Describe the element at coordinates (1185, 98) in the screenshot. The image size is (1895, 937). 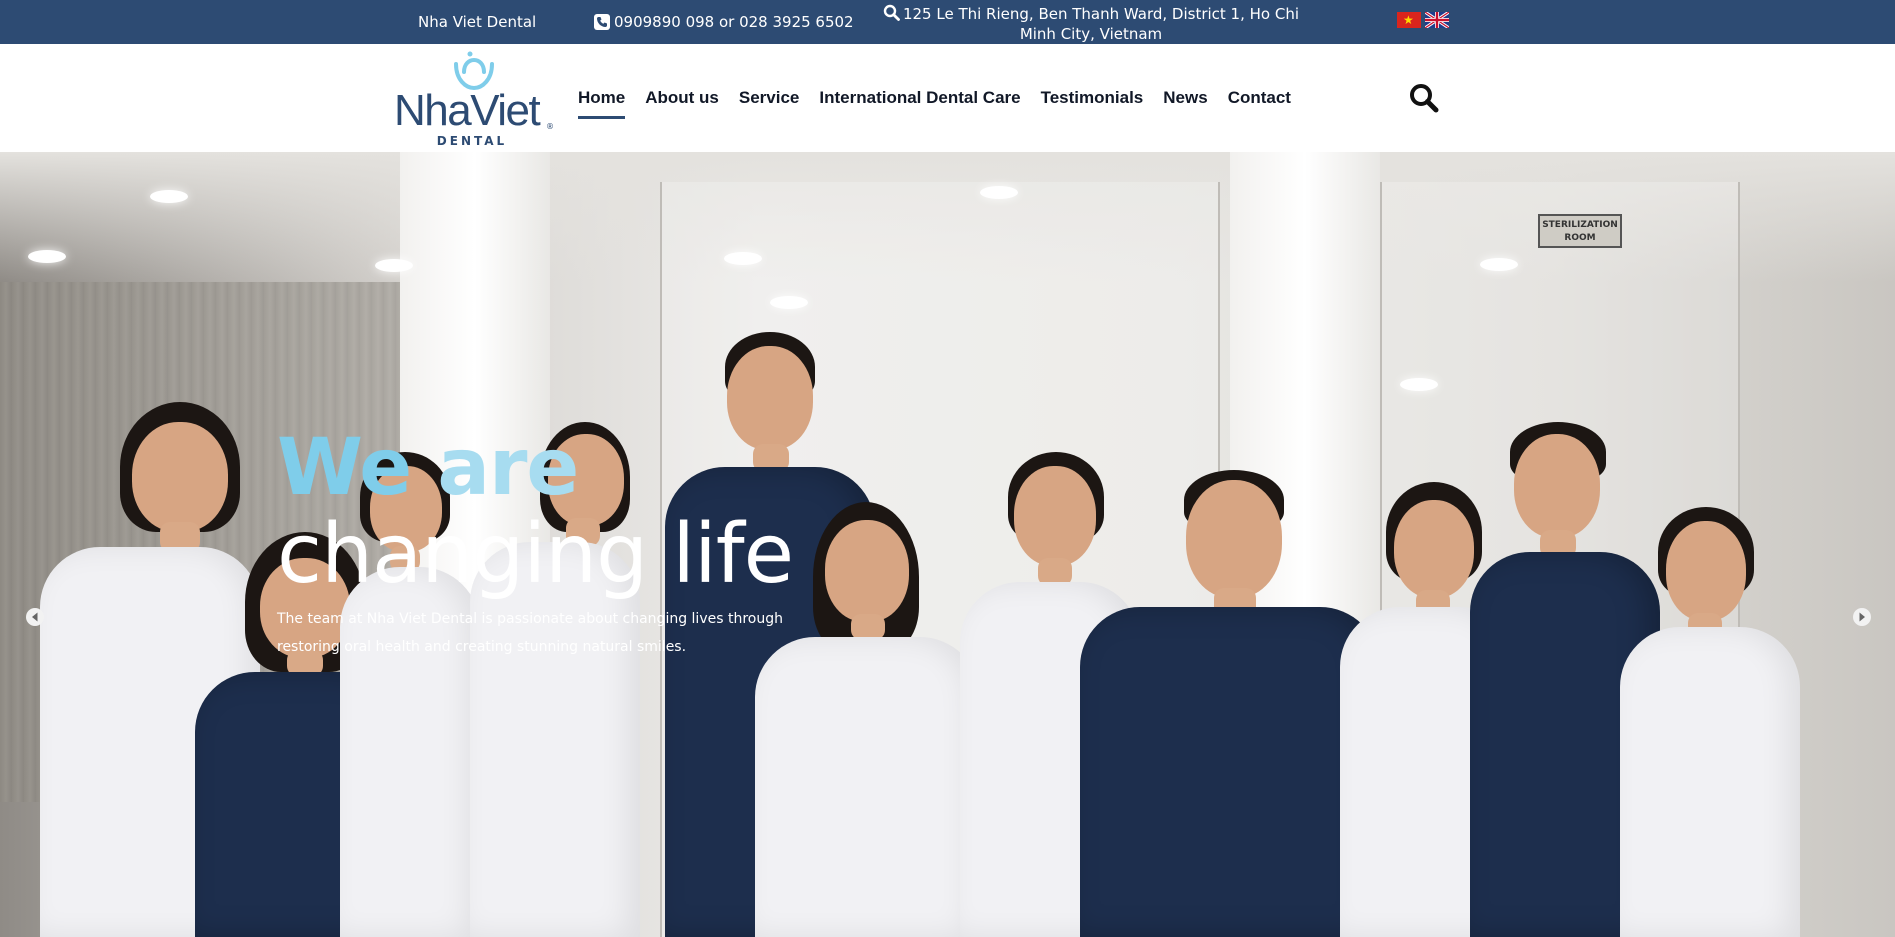
I see `nav-news: News` at that location.